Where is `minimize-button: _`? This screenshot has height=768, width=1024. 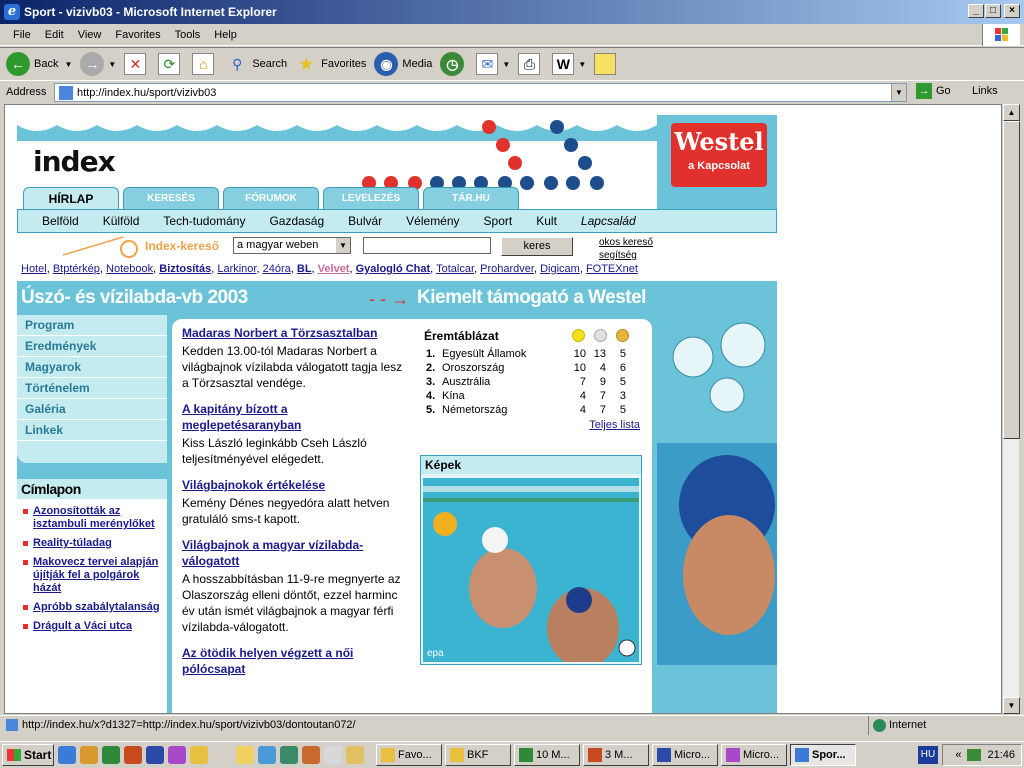 minimize-button: _ is located at coordinates (976, 11).